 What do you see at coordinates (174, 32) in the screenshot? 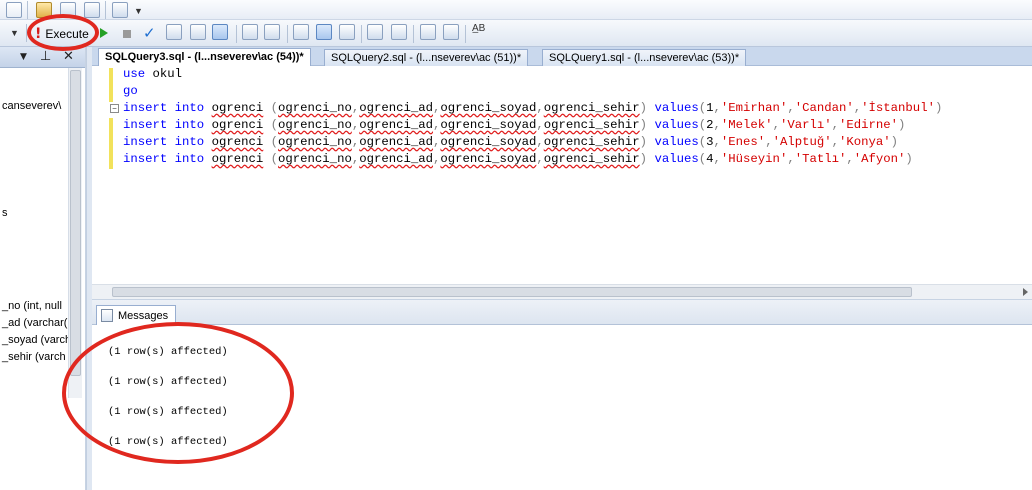
I see `display-estimated-plan-icon` at bounding box center [174, 32].